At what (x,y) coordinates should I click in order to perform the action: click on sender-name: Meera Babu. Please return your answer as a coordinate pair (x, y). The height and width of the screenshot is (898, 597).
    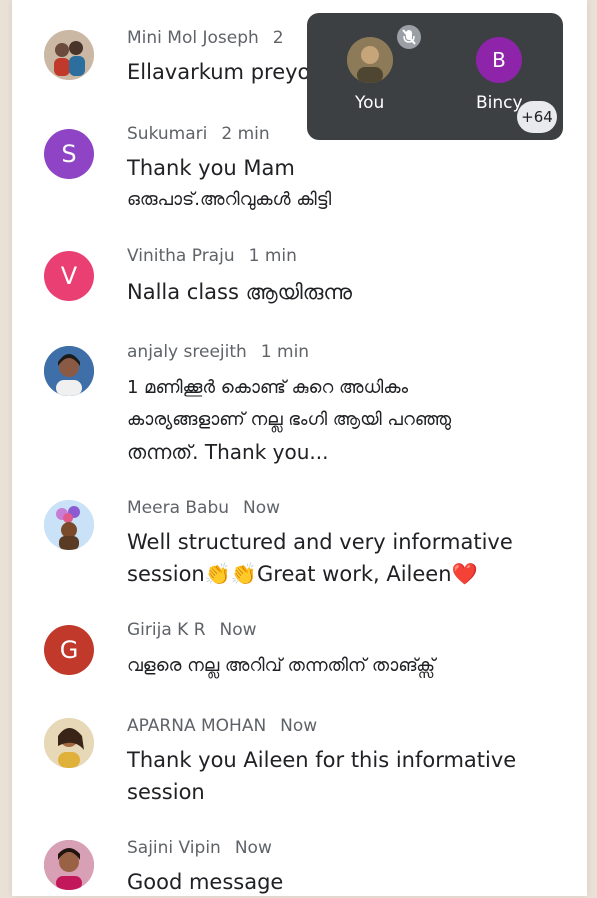
    Looking at the image, I should click on (178, 508).